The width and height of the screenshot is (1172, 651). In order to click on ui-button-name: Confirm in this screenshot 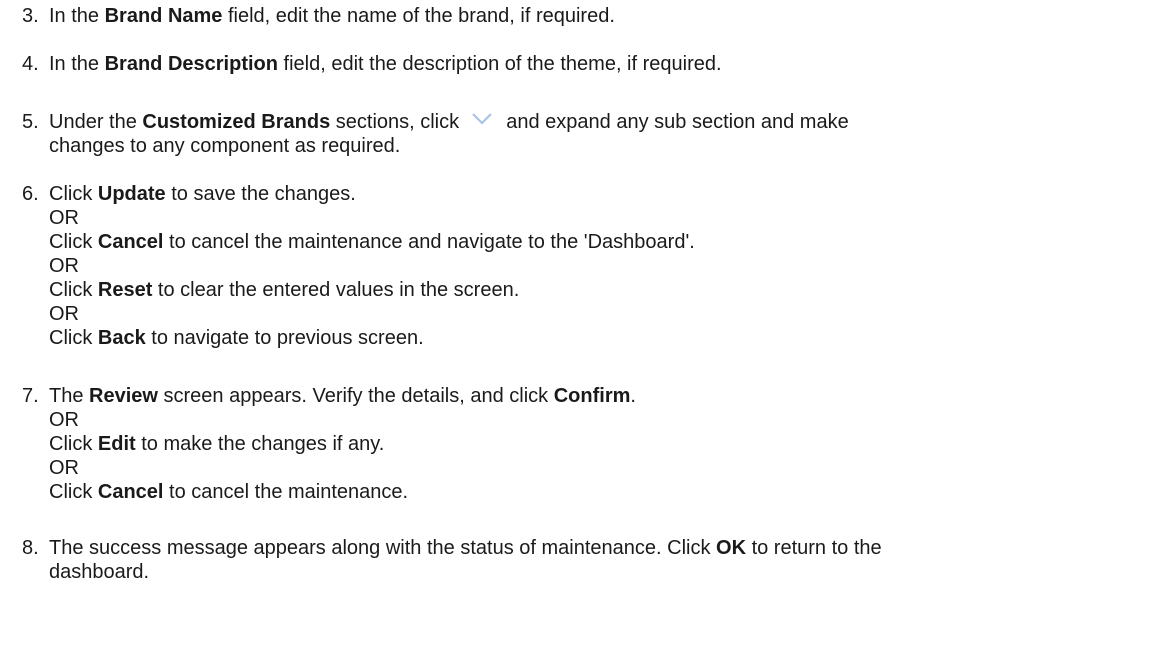, I will do `click(592, 396)`.